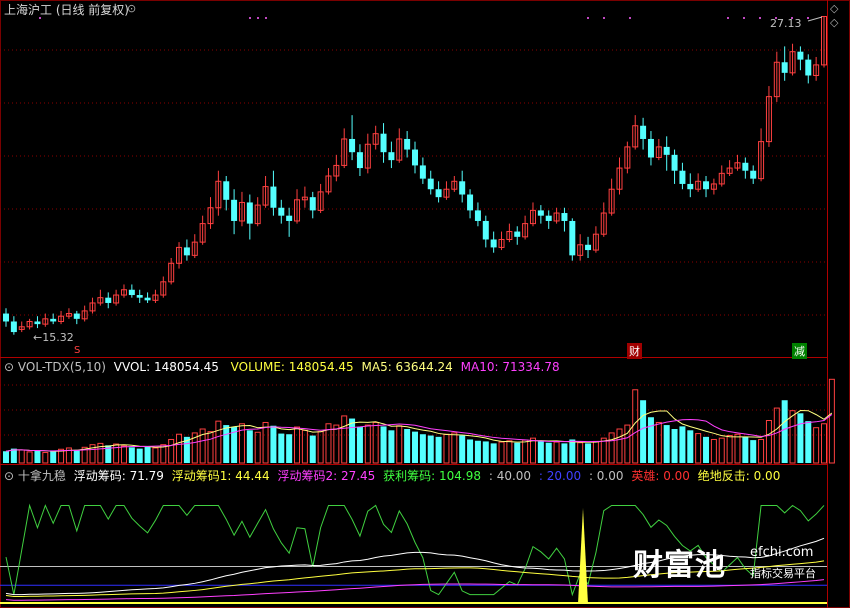  I want to click on volume-value: VOLUME: 148054.45, so click(292, 367).